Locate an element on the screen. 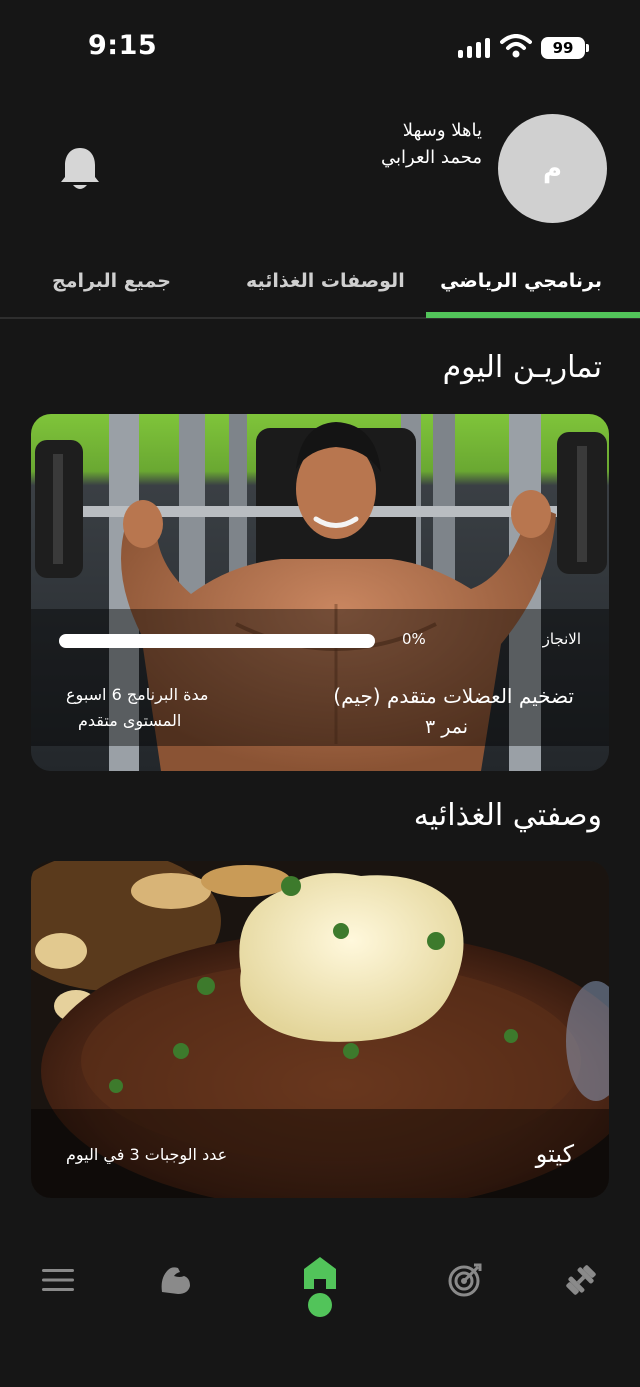  progress-label: الانجاز is located at coordinates (561, 639).